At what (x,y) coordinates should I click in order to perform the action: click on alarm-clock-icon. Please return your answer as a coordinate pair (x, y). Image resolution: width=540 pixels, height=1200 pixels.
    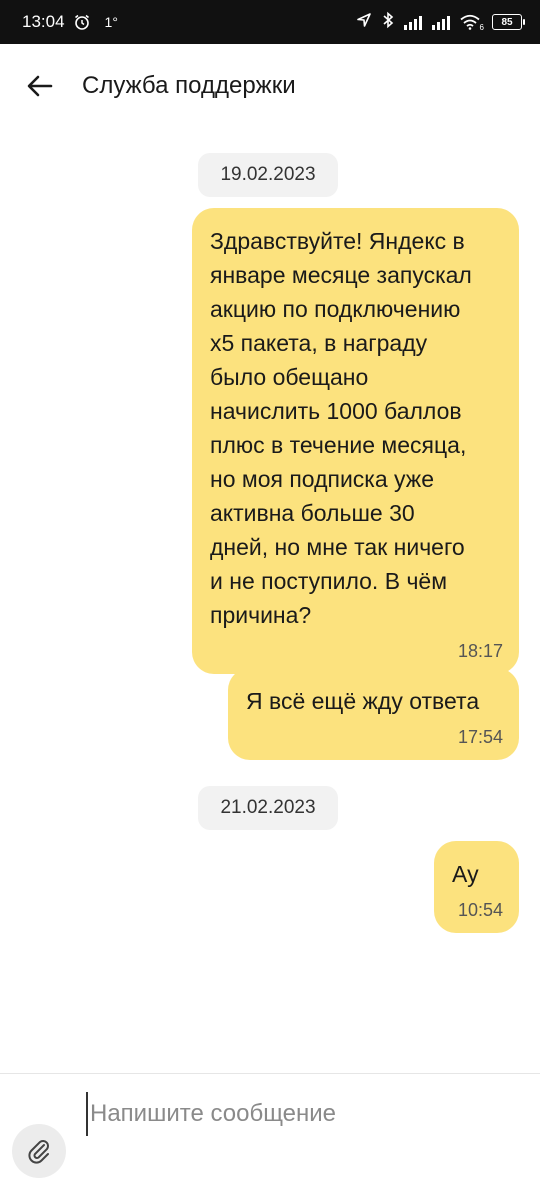
    Looking at the image, I should click on (82, 22).